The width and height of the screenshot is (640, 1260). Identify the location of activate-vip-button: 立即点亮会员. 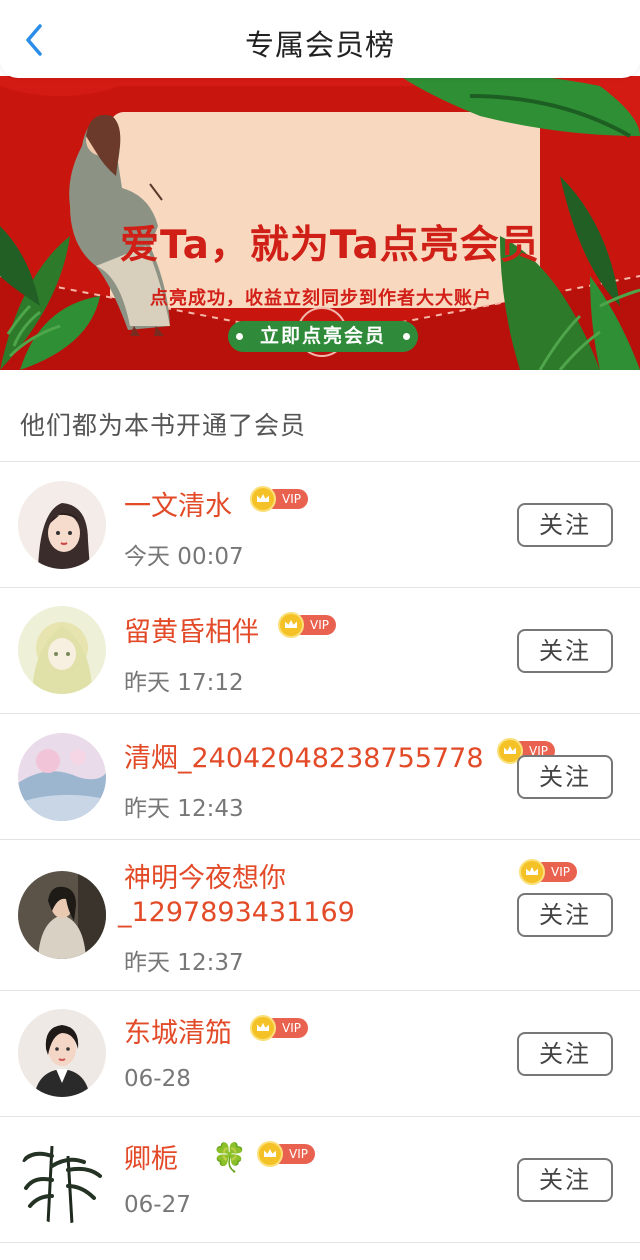
(323, 336).